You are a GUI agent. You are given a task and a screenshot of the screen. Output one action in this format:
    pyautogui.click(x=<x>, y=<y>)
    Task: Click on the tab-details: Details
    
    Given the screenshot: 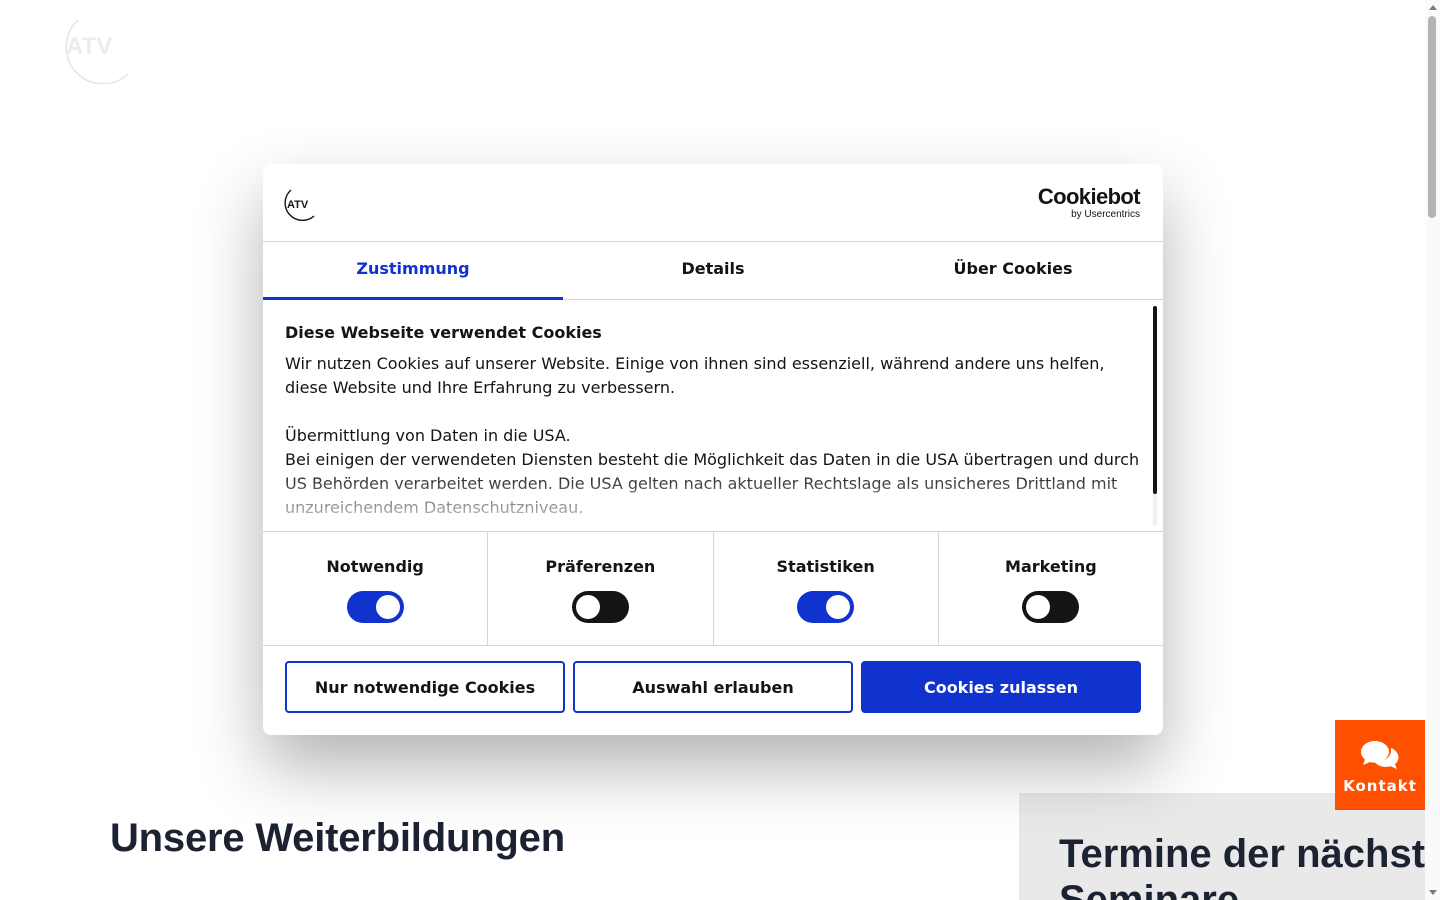 What is the action you would take?
    pyautogui.click(x=713, y=270)
    